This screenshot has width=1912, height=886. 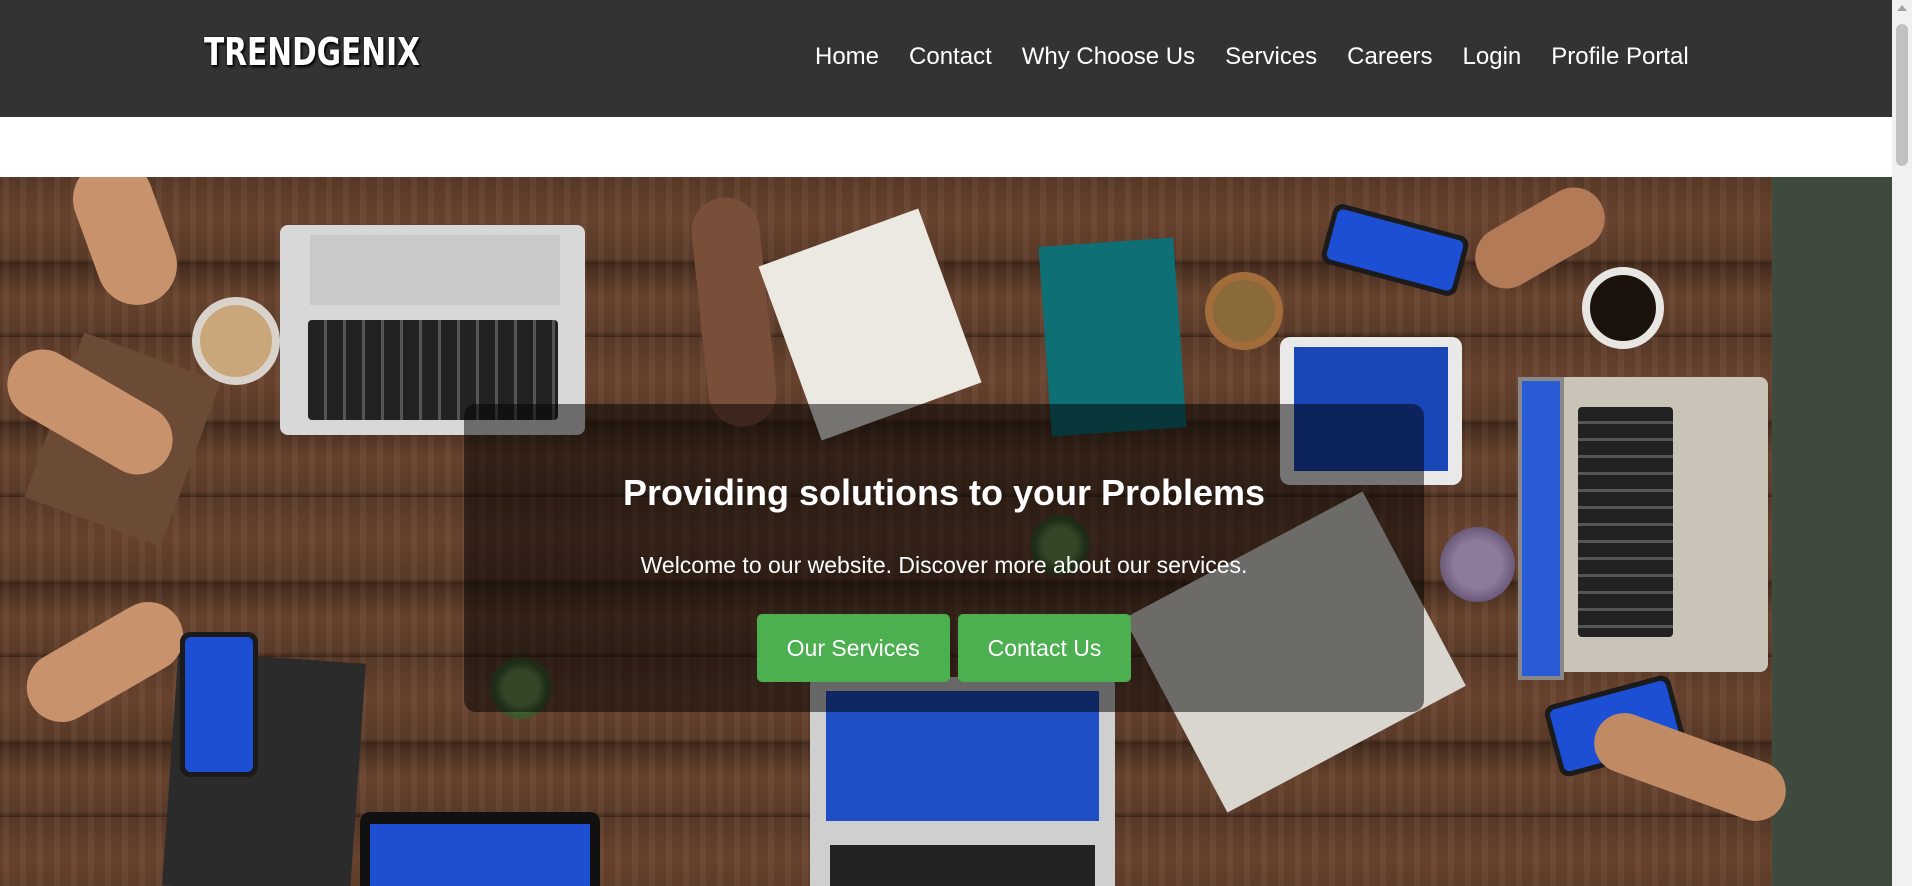 What do you see at coordinates (1902, 8) in the screenshot?
I see `scroll-up-arrow-icon` at bounding box center [1902, 8].